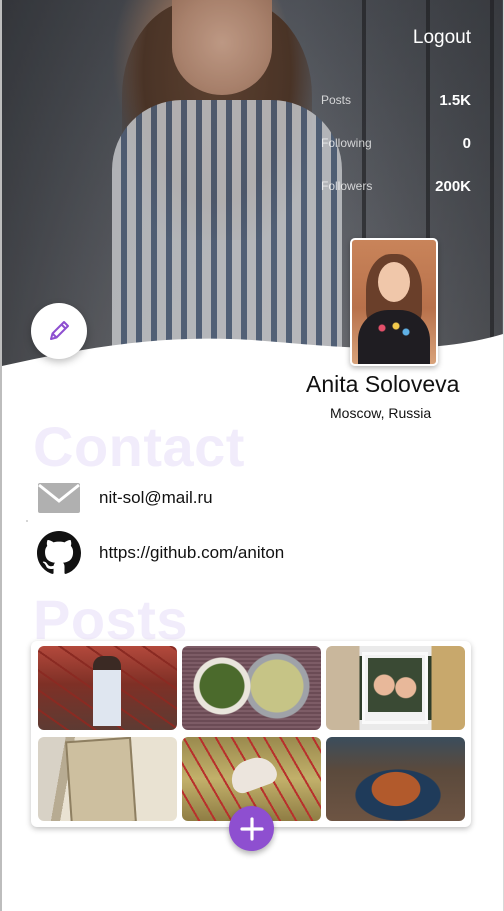 The image size is (504, 911). Describe the element at coordinates (336, 100) in the screenshot. I see `stat-posts-label: Posts` at that location.